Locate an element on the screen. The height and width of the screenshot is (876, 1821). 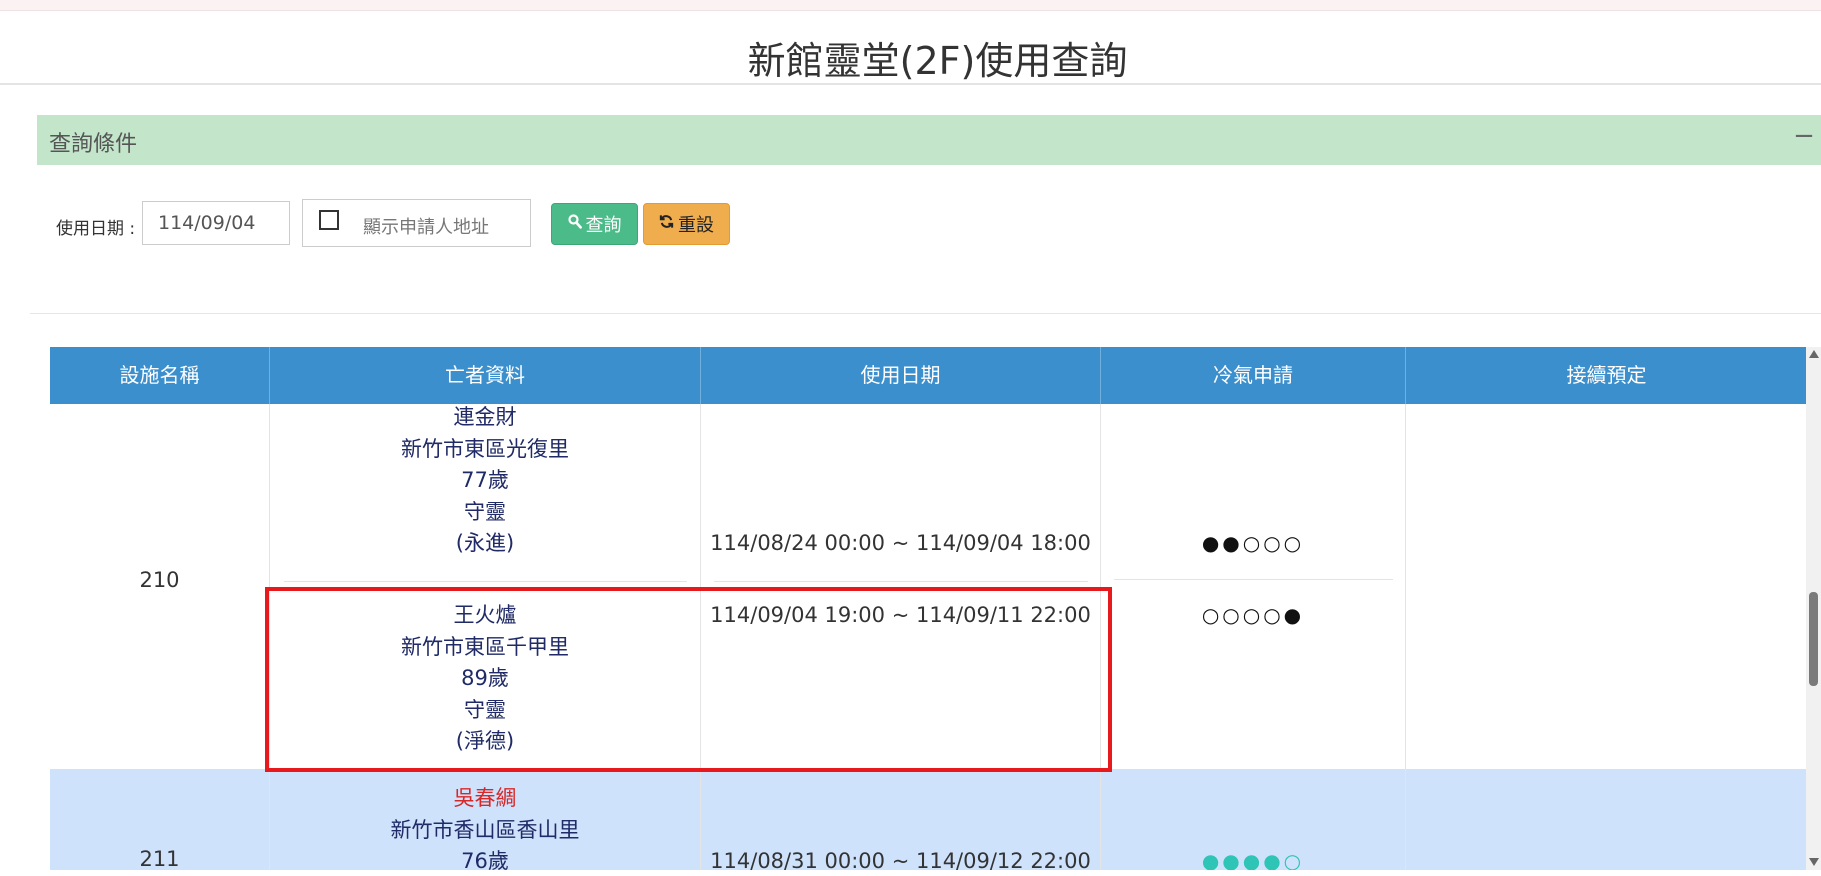
deceased-name: 王火爐 is located at coordinates (485, 615).